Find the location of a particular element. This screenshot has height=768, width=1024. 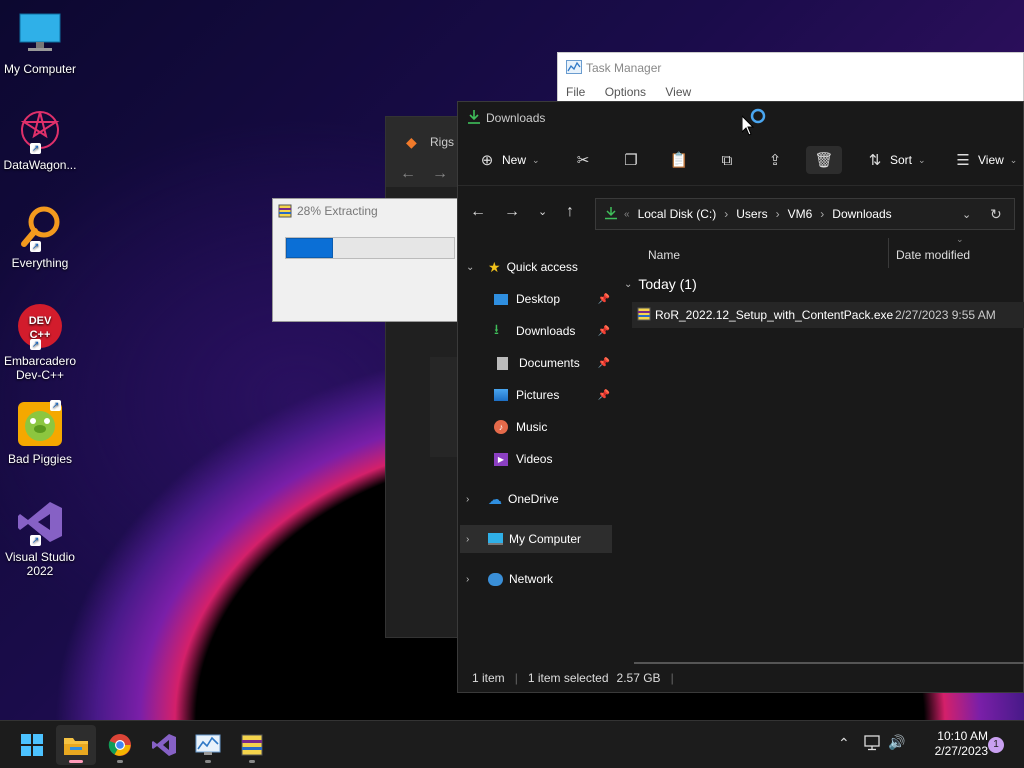

star-icon: ★ is located at coordinates (494, 266).